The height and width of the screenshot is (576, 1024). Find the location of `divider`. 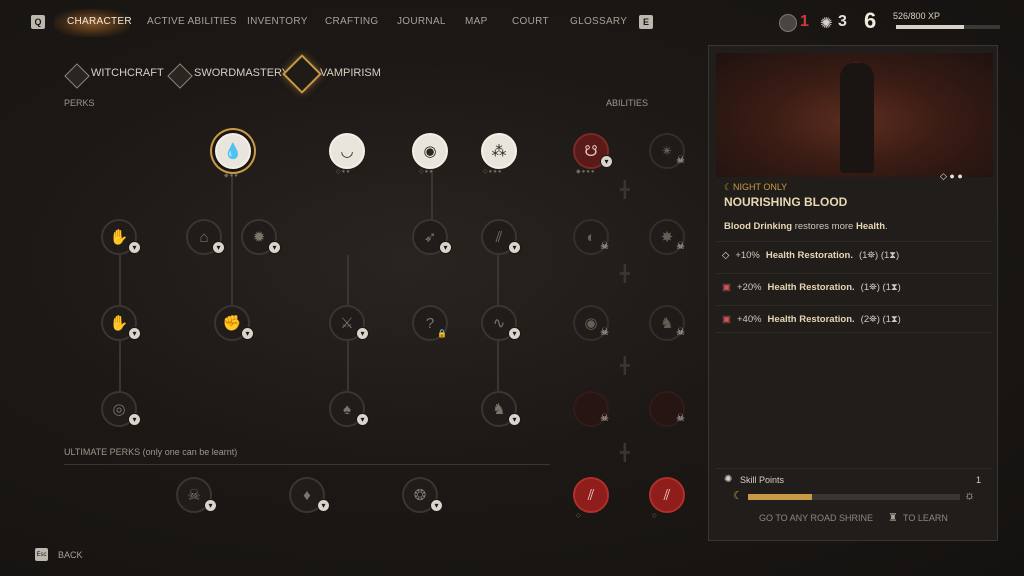

divider is located at coordinates (307, 464).